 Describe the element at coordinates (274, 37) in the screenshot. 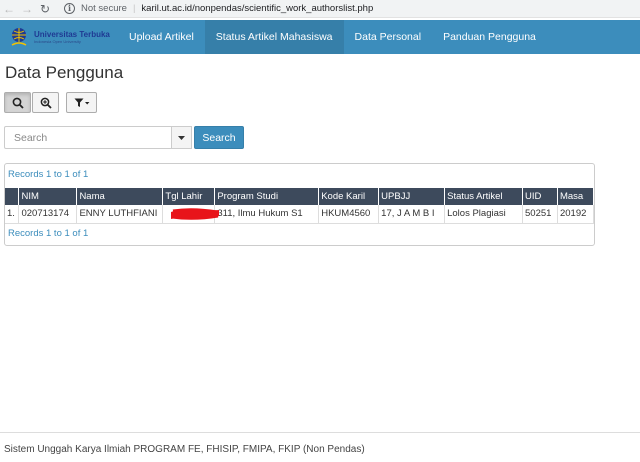

I see `nav-link-status-artikel: Status Artikel Mahasiswa` at that location.